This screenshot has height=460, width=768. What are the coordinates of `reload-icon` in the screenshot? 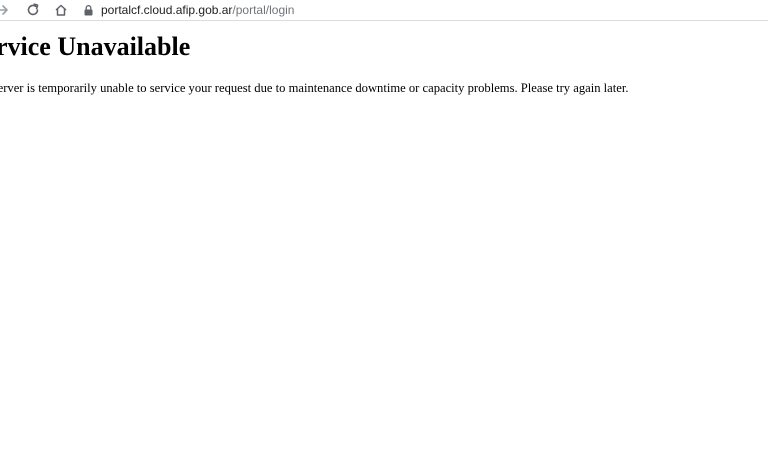 It's located at (33, 9).